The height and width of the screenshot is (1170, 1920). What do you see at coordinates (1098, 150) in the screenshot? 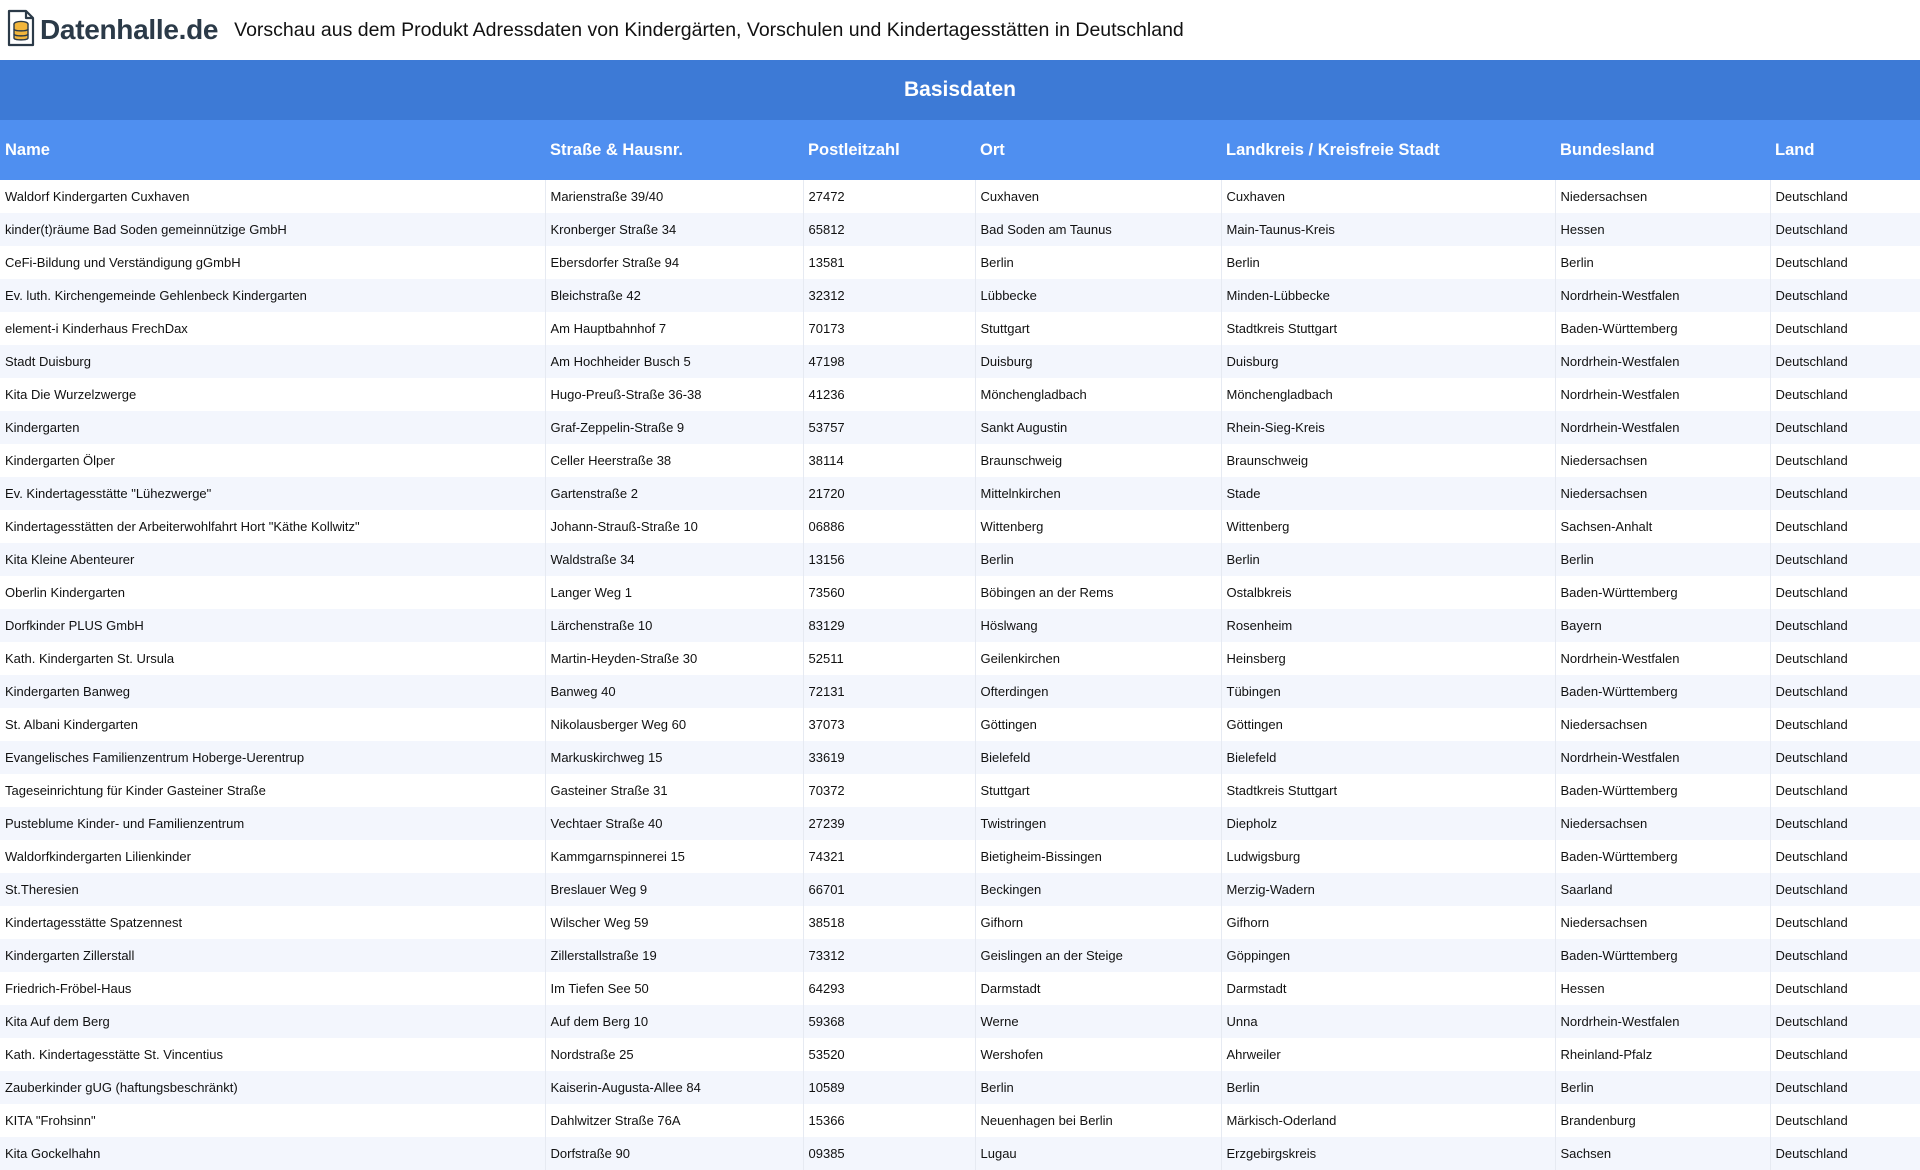
I see `column-header-city: Ort` at bounding box center [1098, 150].